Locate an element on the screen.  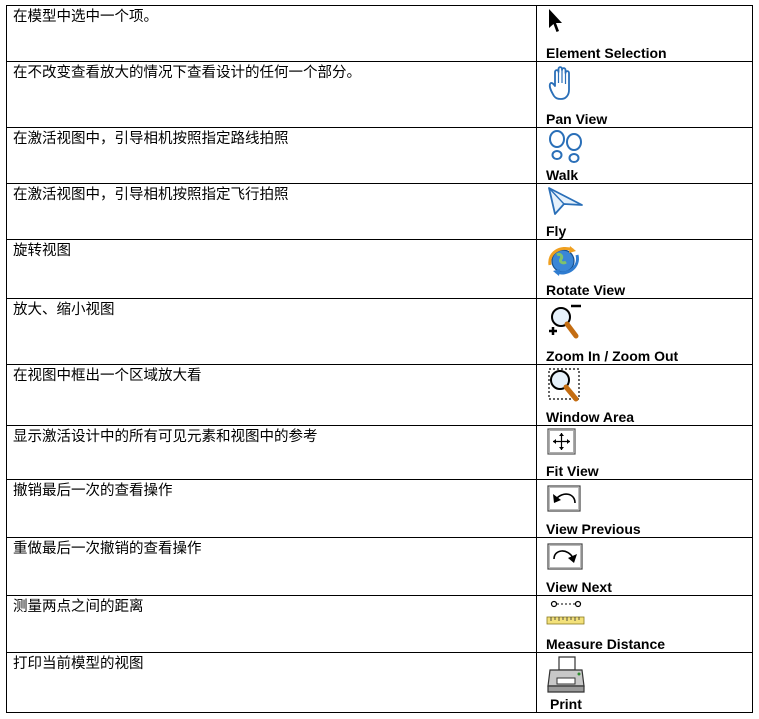
table-row: 打印当前模型的视图 Print is located at coordinates (379, 682).